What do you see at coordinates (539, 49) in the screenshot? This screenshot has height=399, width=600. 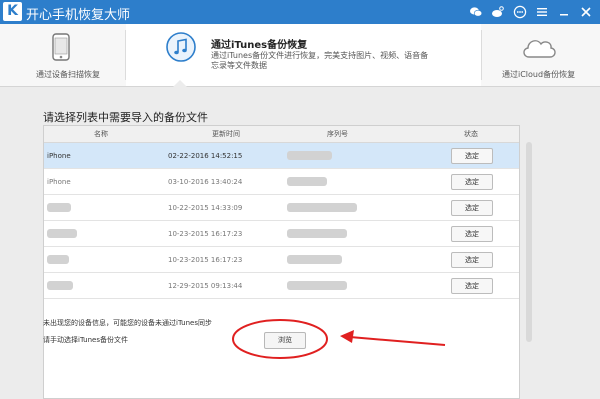 I see `cloud-icon` at bounding box center [539, 49].